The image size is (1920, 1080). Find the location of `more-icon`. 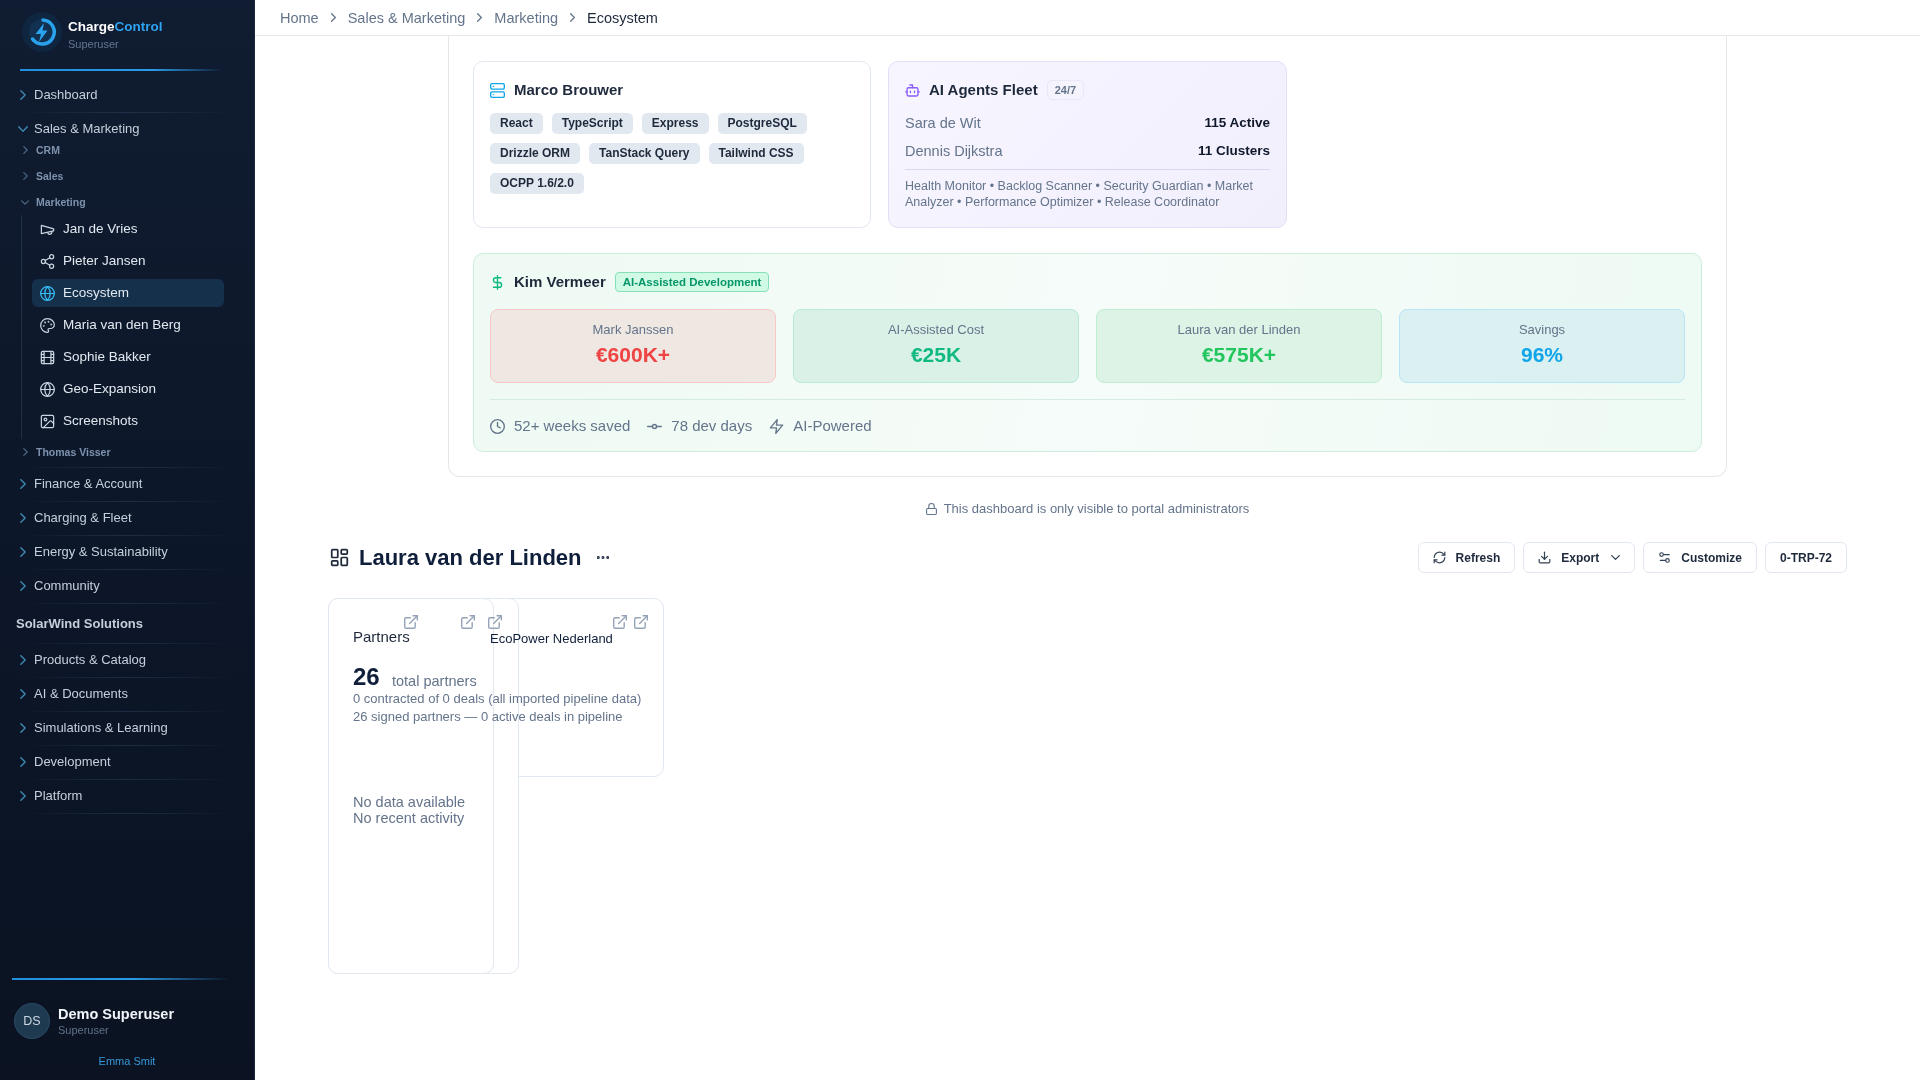

more-icon is located at coordinates (602, 557).